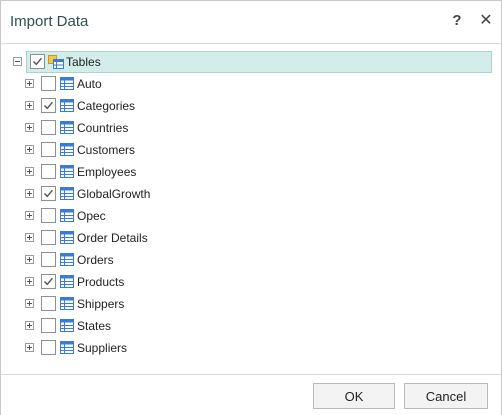 This screenshot has width=502, height=415. I want to click on table-name-label: Countries, so click(103, 128).